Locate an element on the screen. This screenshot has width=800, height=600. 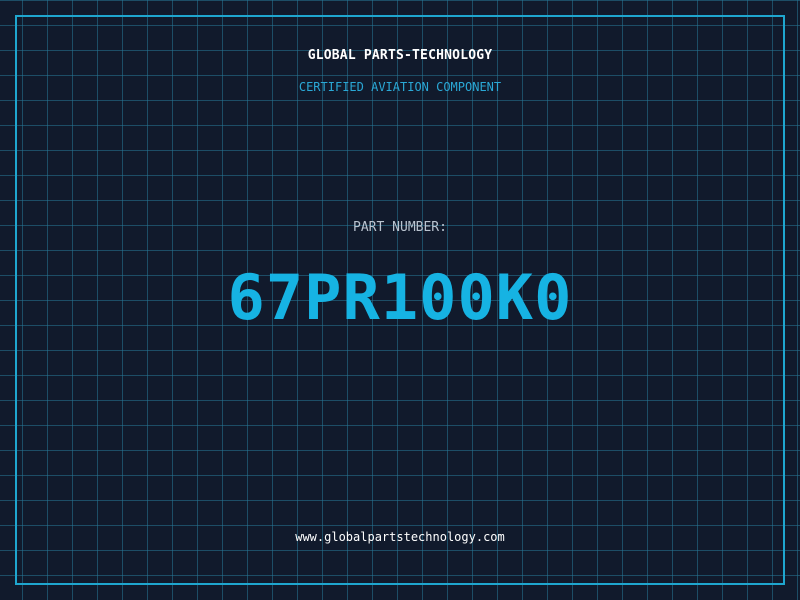
part-number-label: PART NUMBER: is located at coordinates (400, 227).